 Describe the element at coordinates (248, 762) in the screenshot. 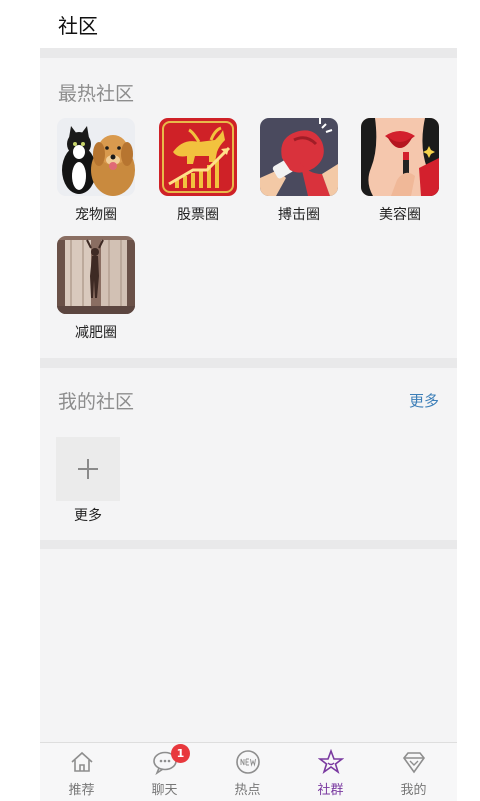

I see `new-badge-icon` at that location.